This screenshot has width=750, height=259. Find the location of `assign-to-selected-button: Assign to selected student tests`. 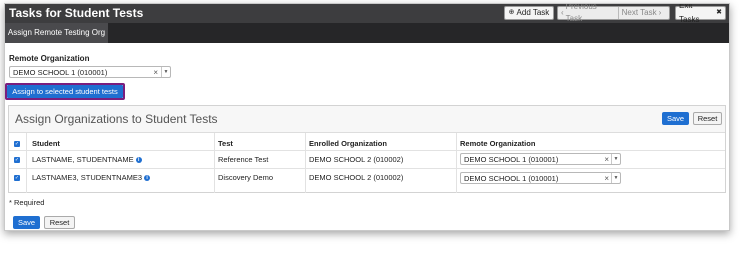

assign-to-selected-button: Assign to selected student tests is located at coordinates (65, 91).